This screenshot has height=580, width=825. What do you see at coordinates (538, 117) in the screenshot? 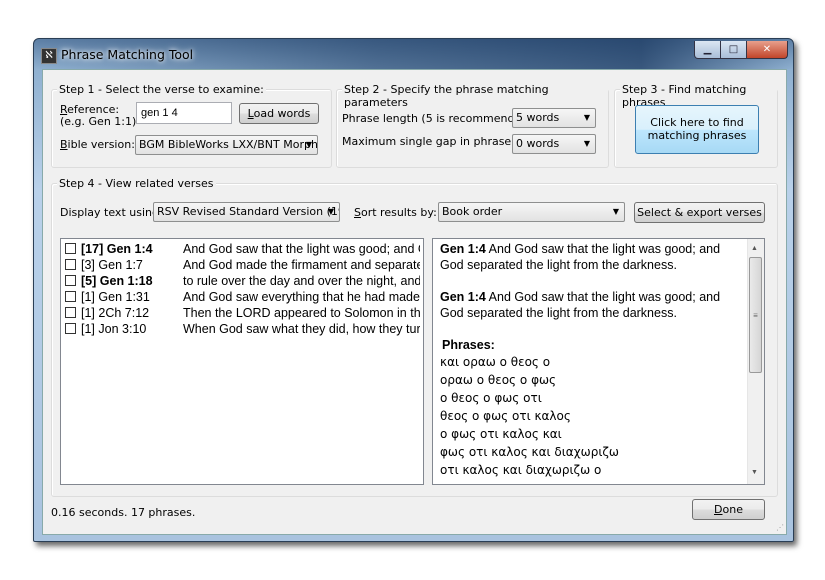
I see `phrase-length-value: 5 words` at bounding box center [538, 117].